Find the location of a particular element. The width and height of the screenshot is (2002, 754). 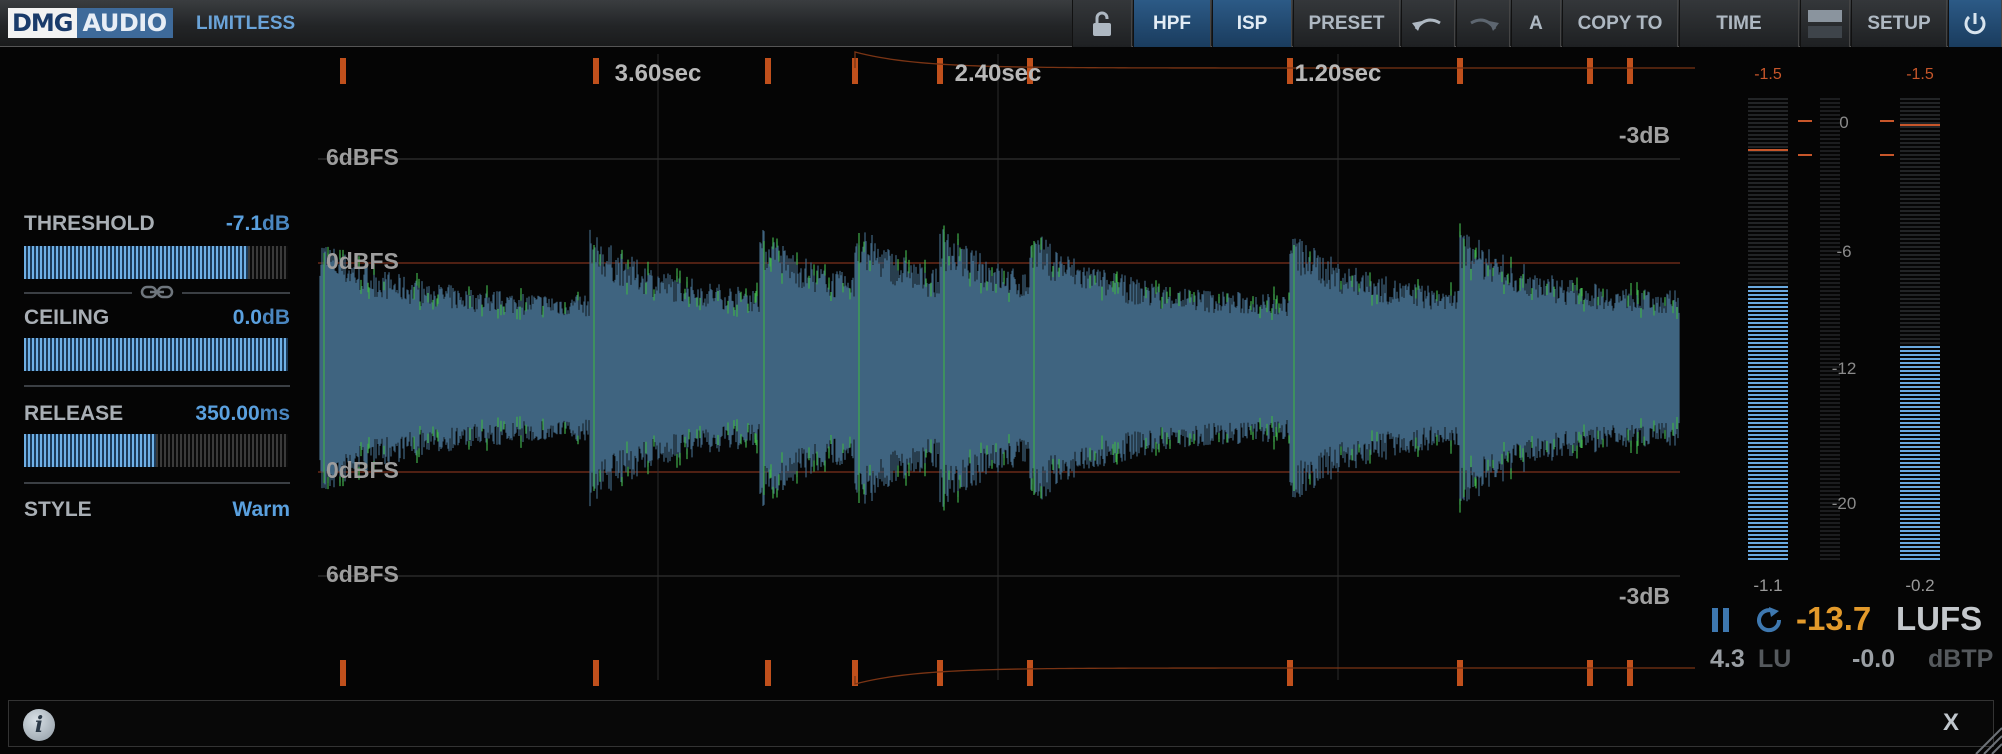

lu-unit: LU is located at coordinates (1775, 659).